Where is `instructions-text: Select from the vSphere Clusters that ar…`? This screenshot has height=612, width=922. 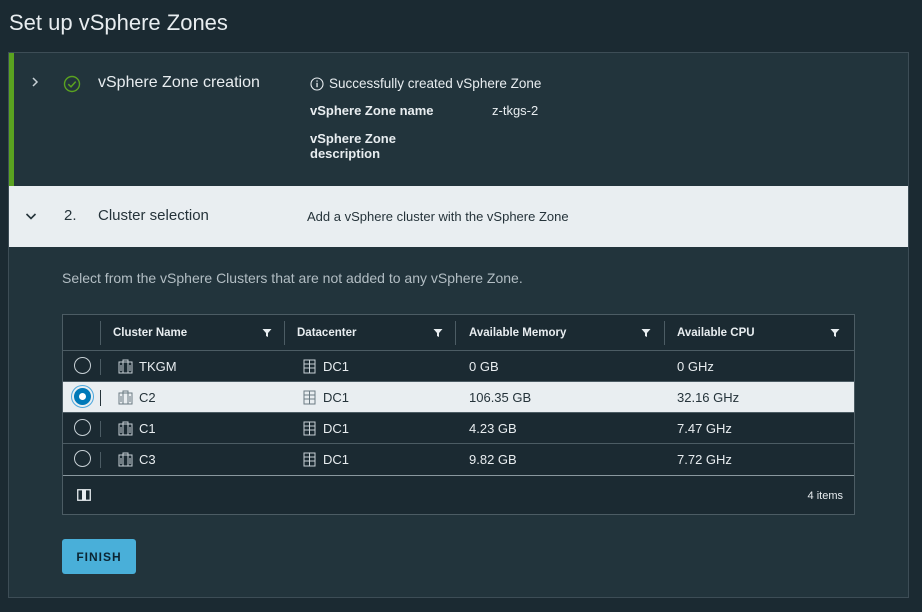
instructions-text: Select from the vSphere Clusters that ar… is located at coordinates (292, 278).